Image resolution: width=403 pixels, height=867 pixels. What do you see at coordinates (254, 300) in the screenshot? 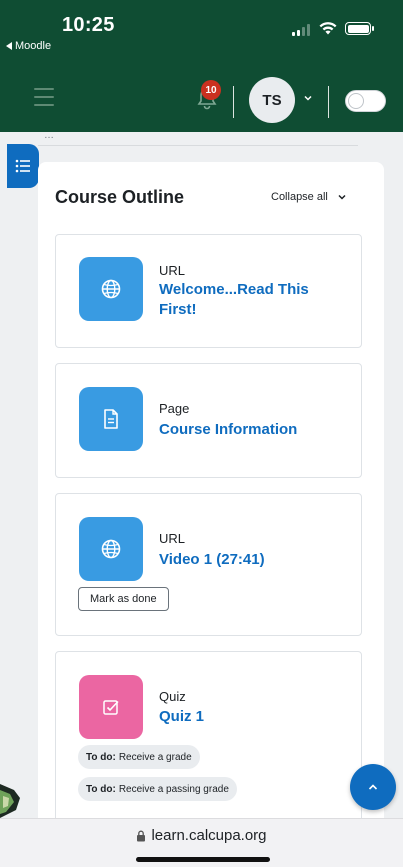
I see `activity-link: Welcome...Read This First!` at bounding box center [254, 300].